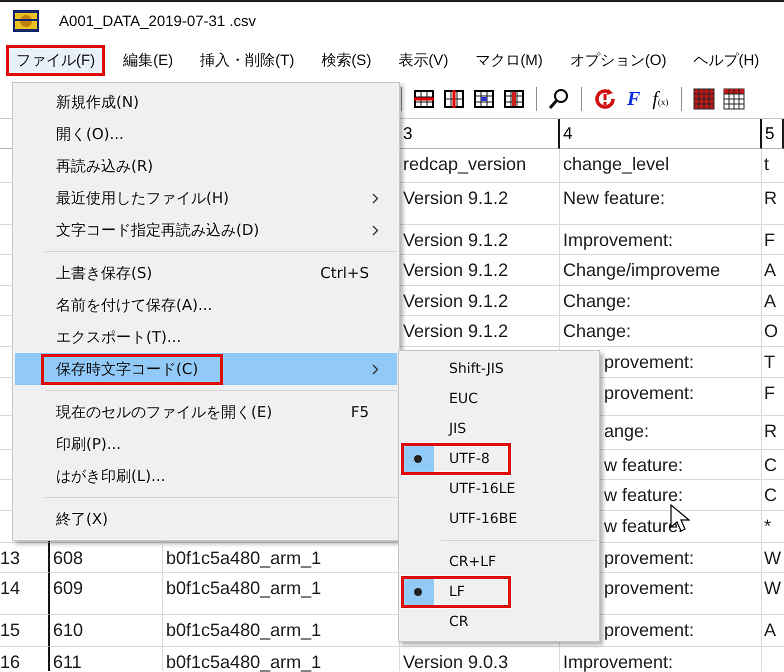  Describe the element at coordinates (499, 562) in the screenshot. I see `menu-item: CR+LF` at that location.